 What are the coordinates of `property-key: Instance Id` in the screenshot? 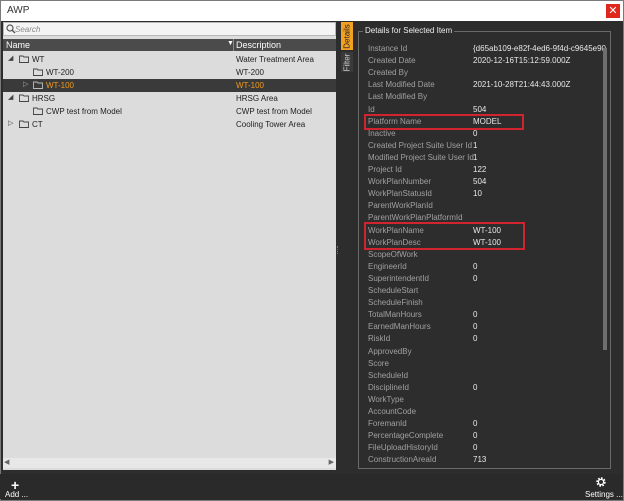 It's located at (388, 48).